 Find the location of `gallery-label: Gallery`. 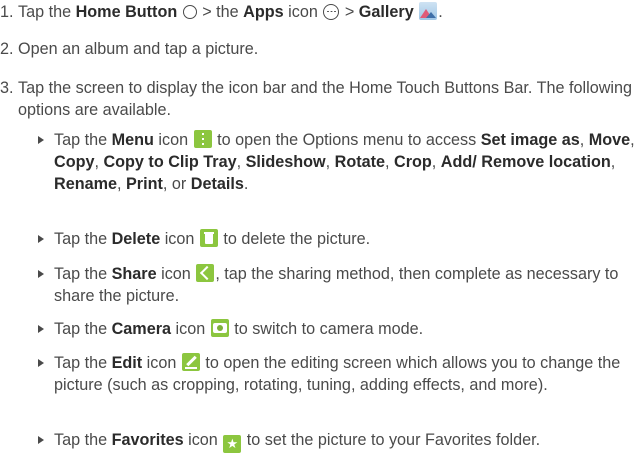

gallery-label: Gallery is located at coordinates (386, 12).